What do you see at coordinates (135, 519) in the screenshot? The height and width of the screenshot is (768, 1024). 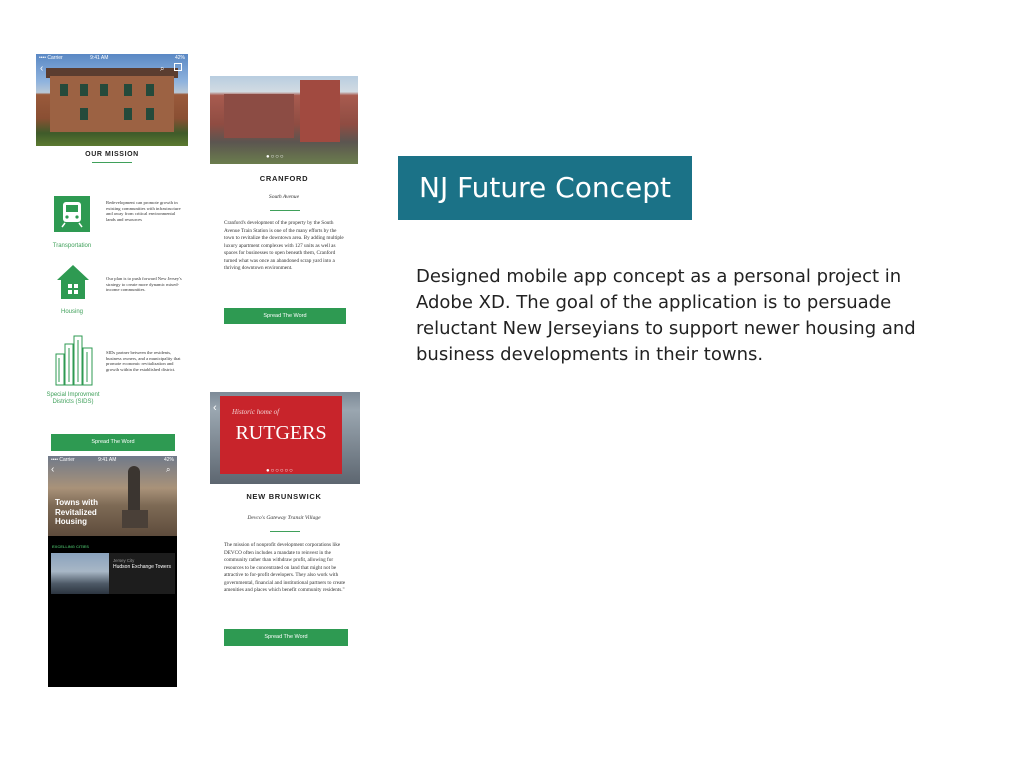 I see `statue-pedestal` at bounding box center [135, 519].